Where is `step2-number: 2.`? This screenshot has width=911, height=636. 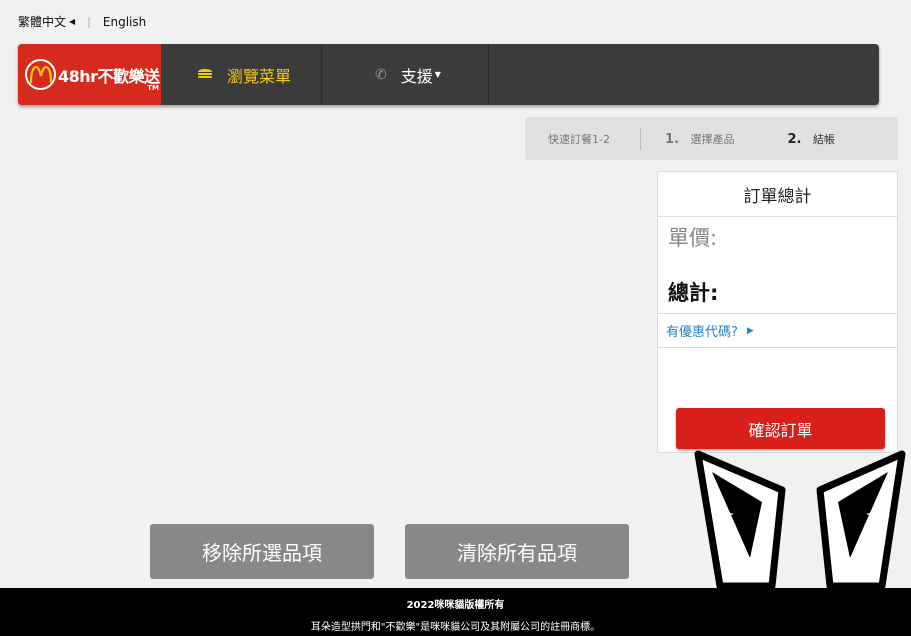 step2-number: 2. is located at coordinates (794, 139).